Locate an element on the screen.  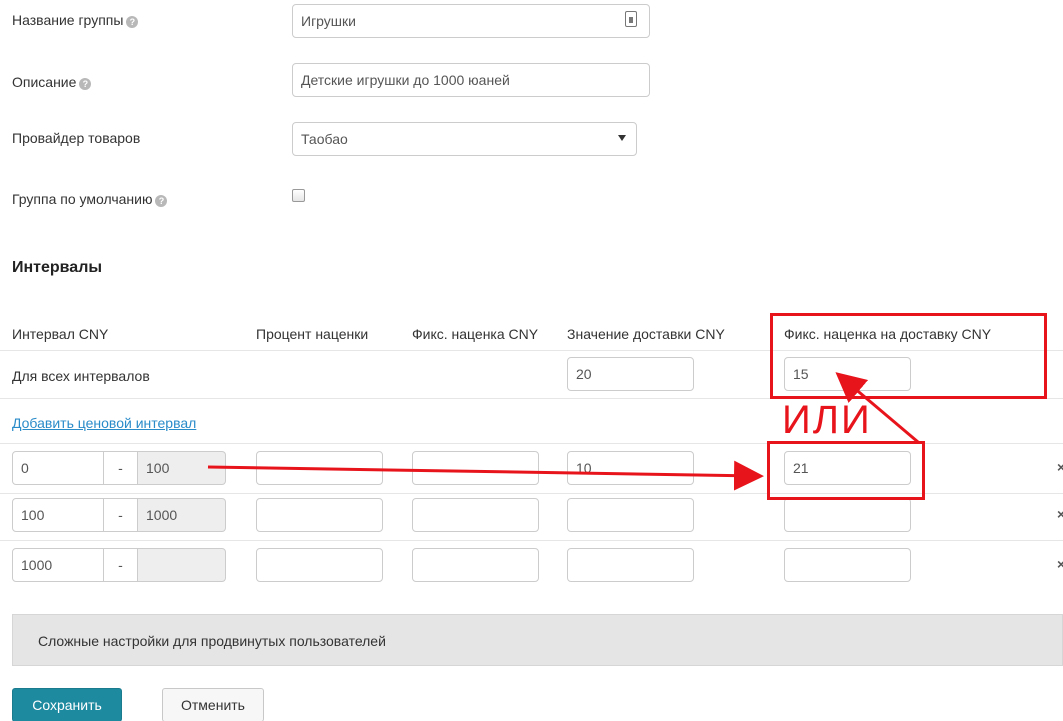
arrow-to-fixed-delivery-input is located at coordinates (485, 475).